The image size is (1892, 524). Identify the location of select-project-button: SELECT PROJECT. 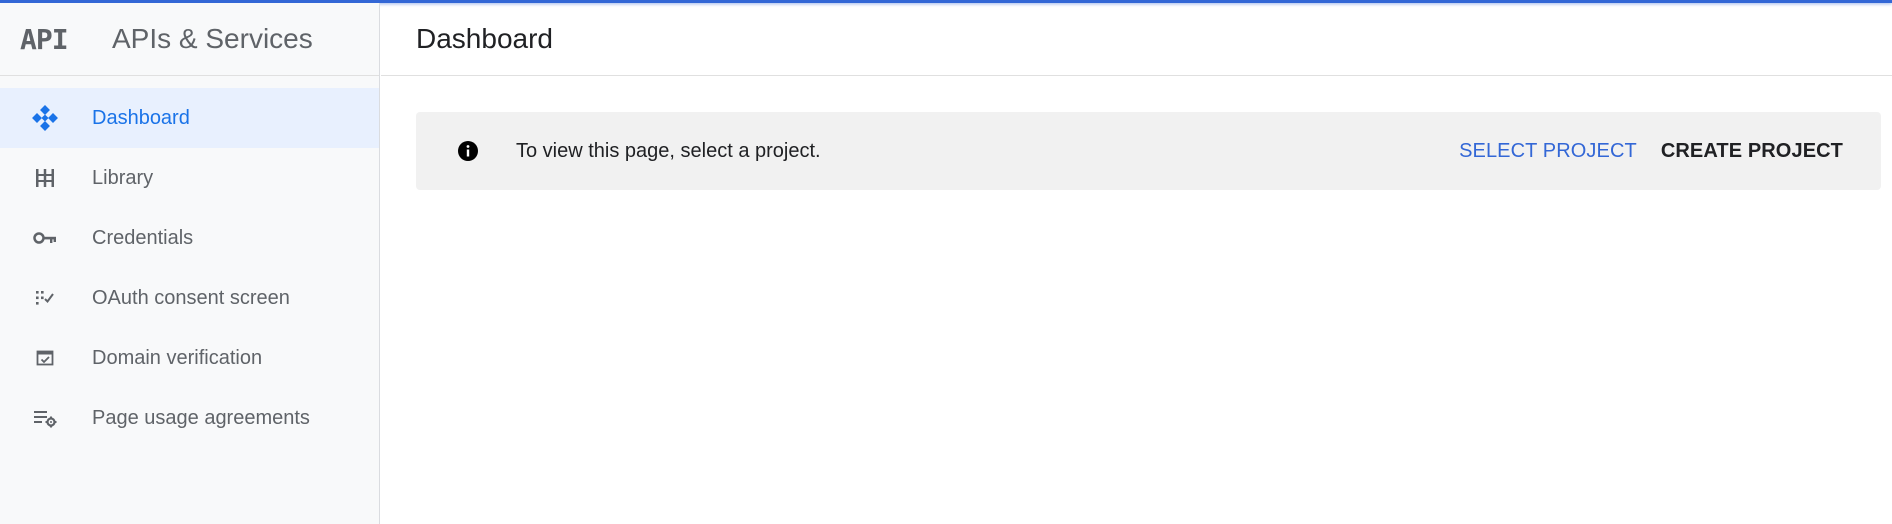
(1548, 151).